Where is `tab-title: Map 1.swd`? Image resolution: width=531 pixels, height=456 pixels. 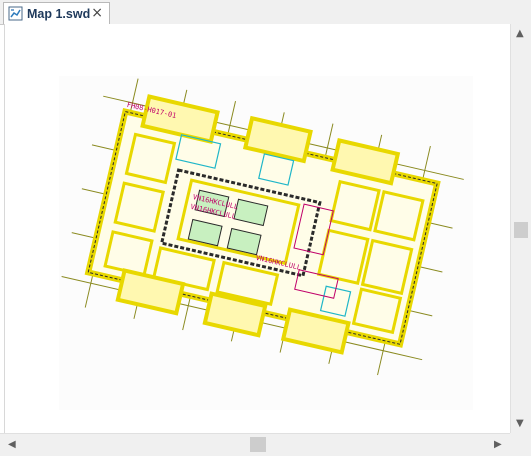
tab-title: Map 1.swd is located at coordinates (59, 13).